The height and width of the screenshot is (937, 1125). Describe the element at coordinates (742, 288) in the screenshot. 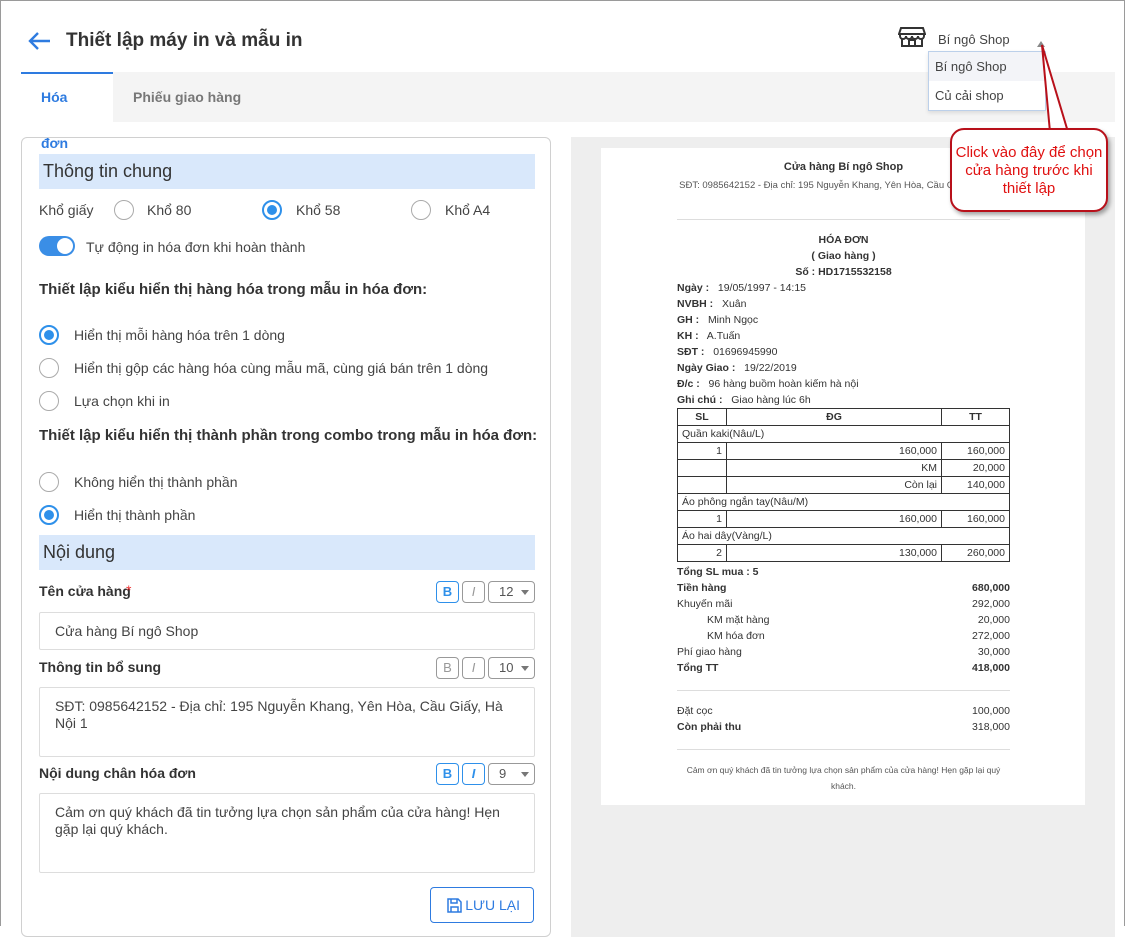

I see `receipt-field: Ngày : 19/05/1997 - 14:15` at that location.